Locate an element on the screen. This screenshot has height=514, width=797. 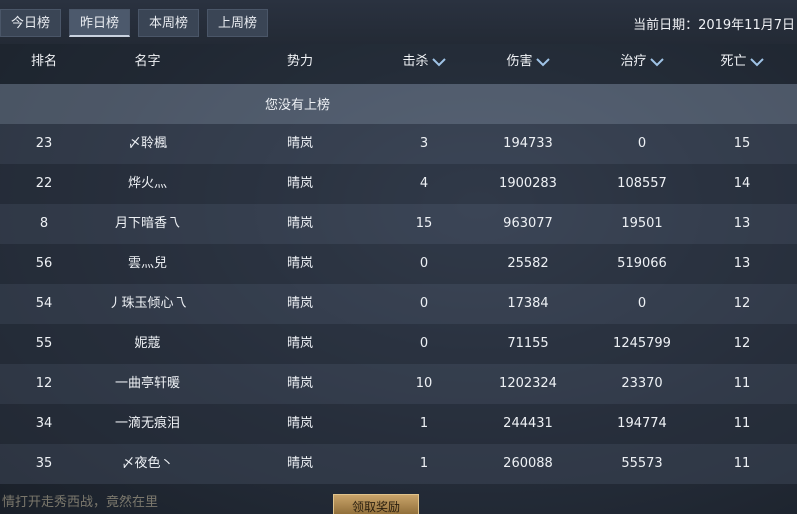
cell-name: 〆夜色丶 is located at coordinates (147, 463).